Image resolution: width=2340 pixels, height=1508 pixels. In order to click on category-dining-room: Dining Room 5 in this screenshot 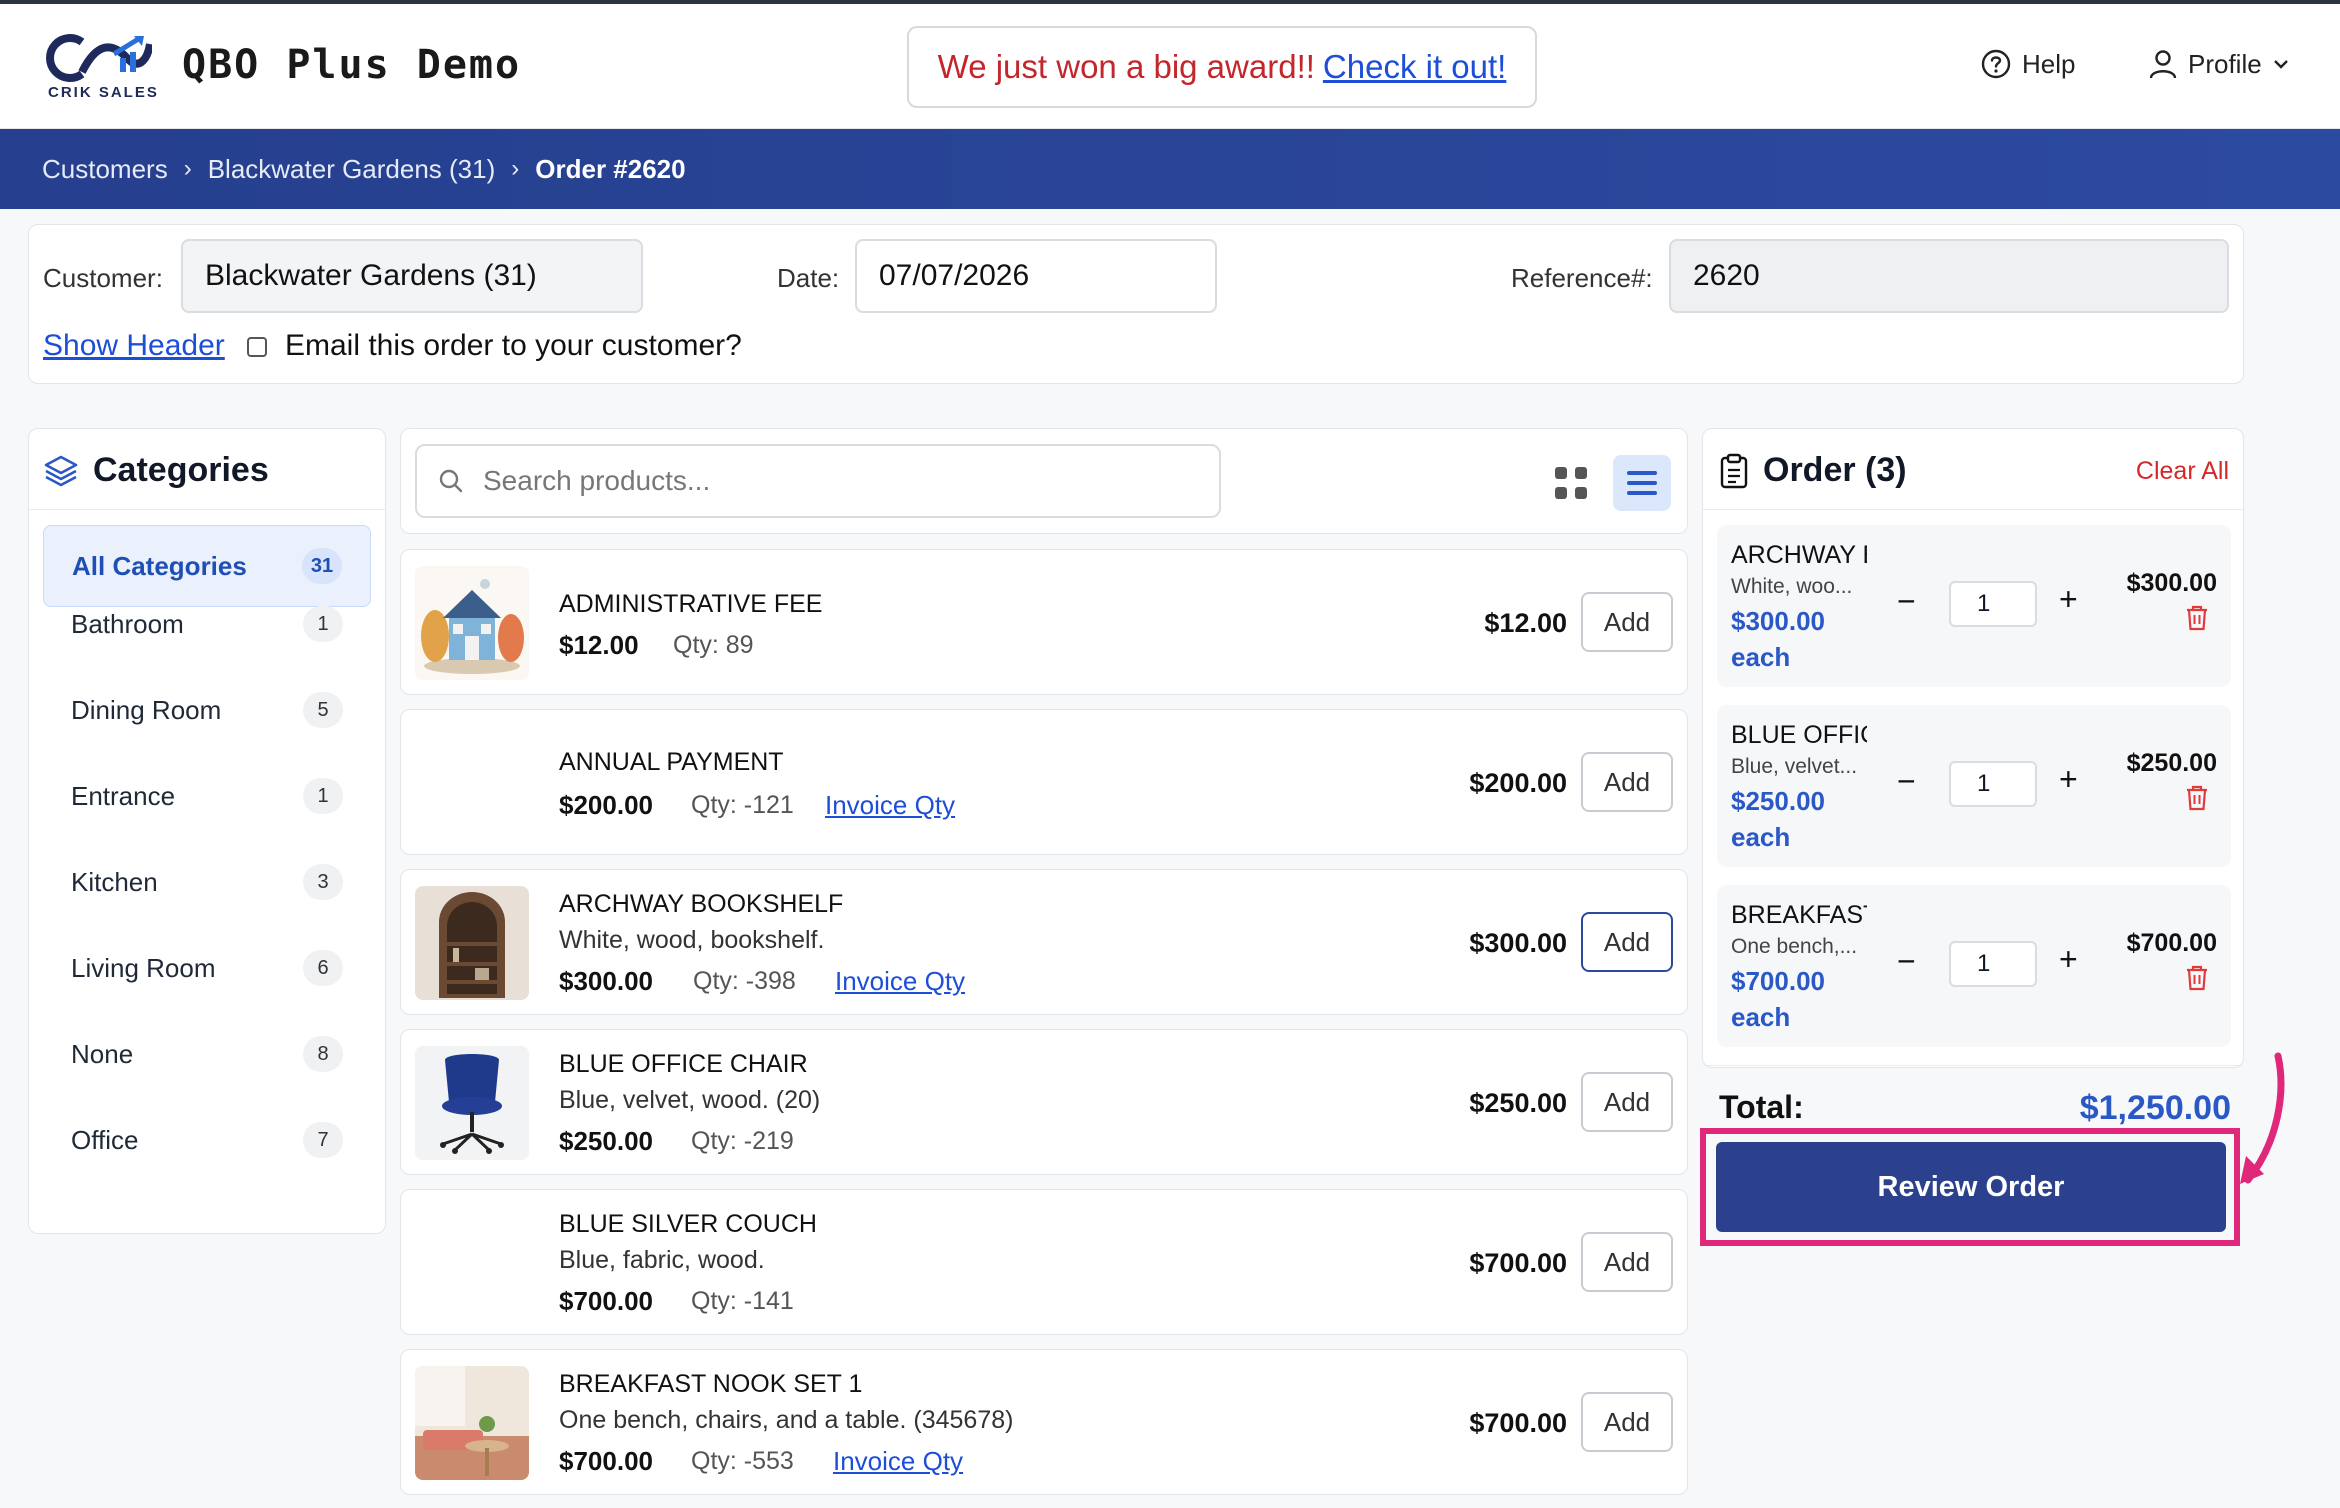, I will do `click(207, 710)`.